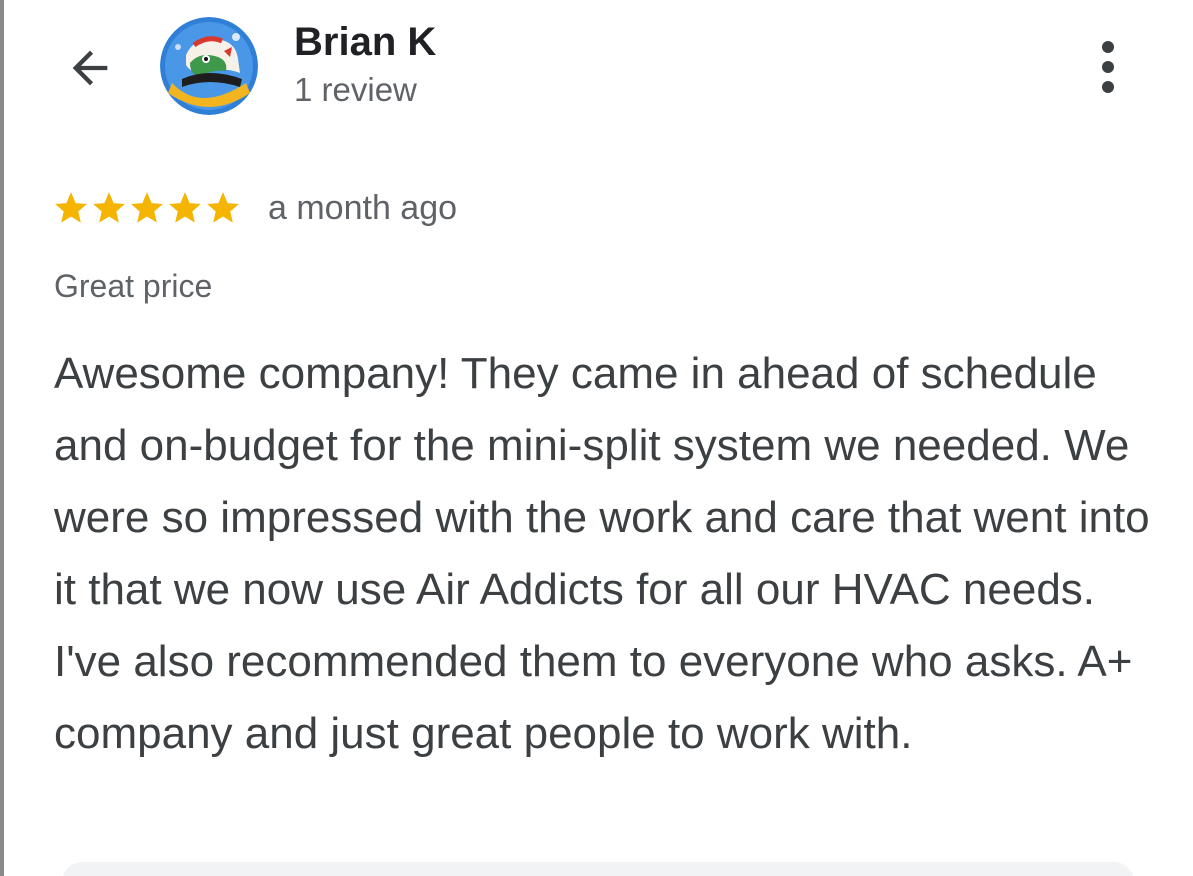 This screenshot has width=1193, height=876. Describe the element at coordinates (2, 438) in the screenshot. I see `window-edge` at that location.